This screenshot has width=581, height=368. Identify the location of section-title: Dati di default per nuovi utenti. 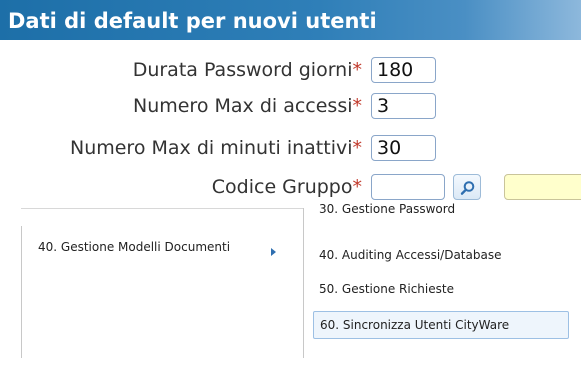
(192, 21).